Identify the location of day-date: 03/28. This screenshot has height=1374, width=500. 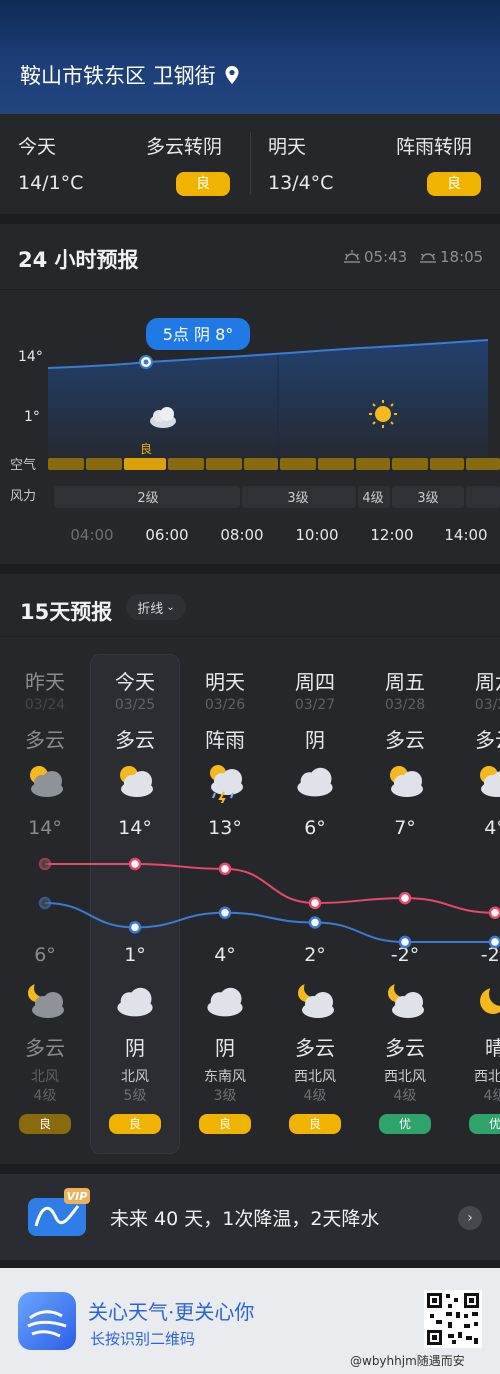
(405, 705).